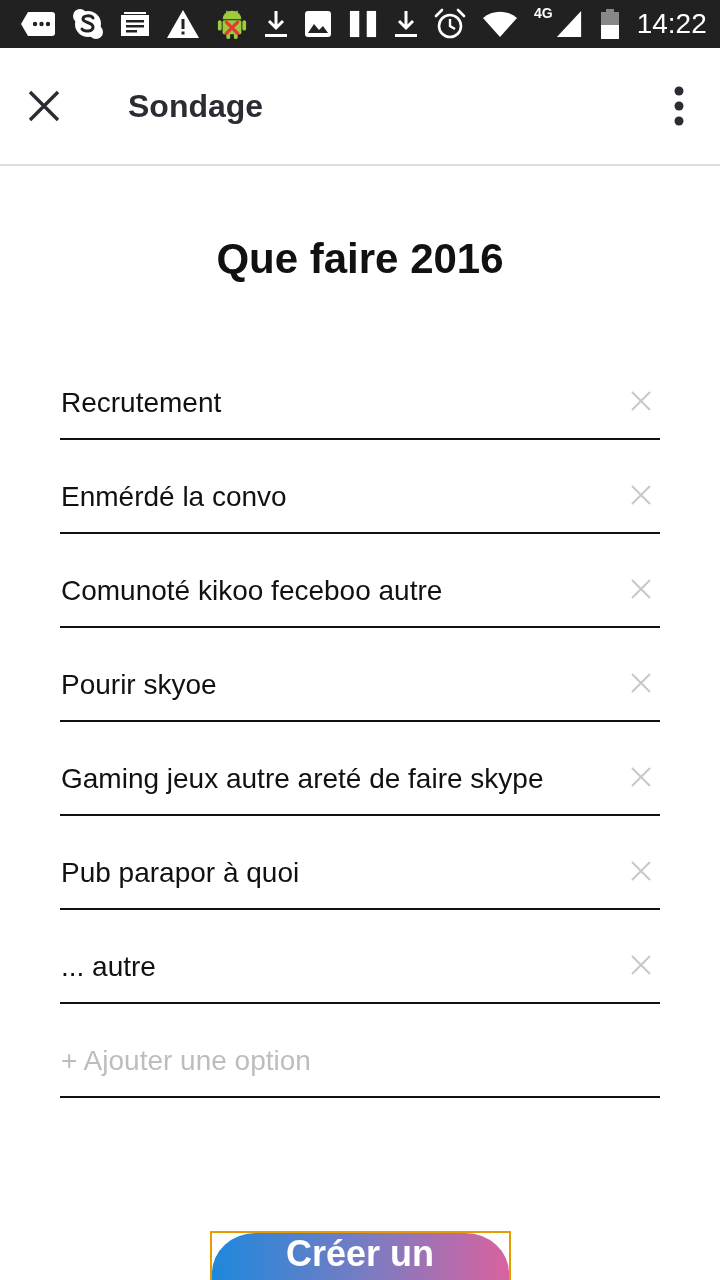 Image resolution: width=720 pixels, height=1280 pixels. I want to click on pause-icon, so click(363, 24).